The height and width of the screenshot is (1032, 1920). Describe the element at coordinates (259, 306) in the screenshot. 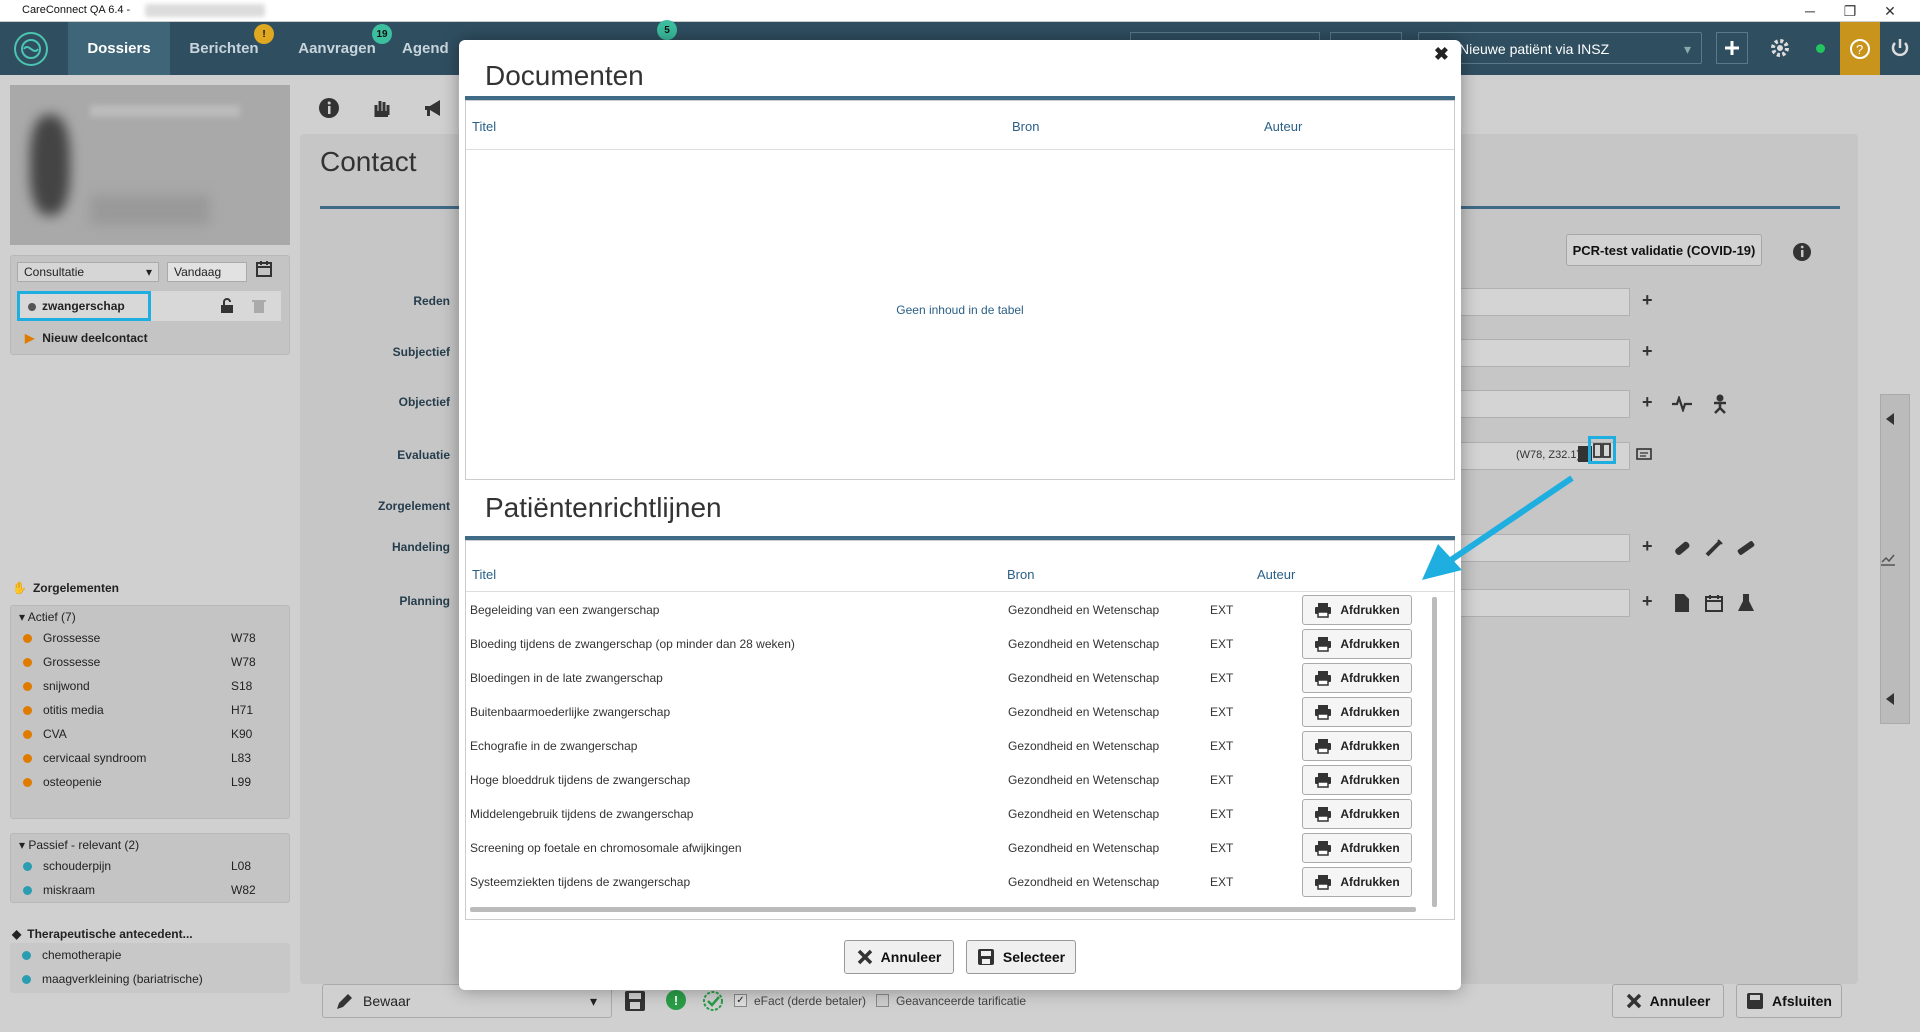

I see `trash-icon` at that location.